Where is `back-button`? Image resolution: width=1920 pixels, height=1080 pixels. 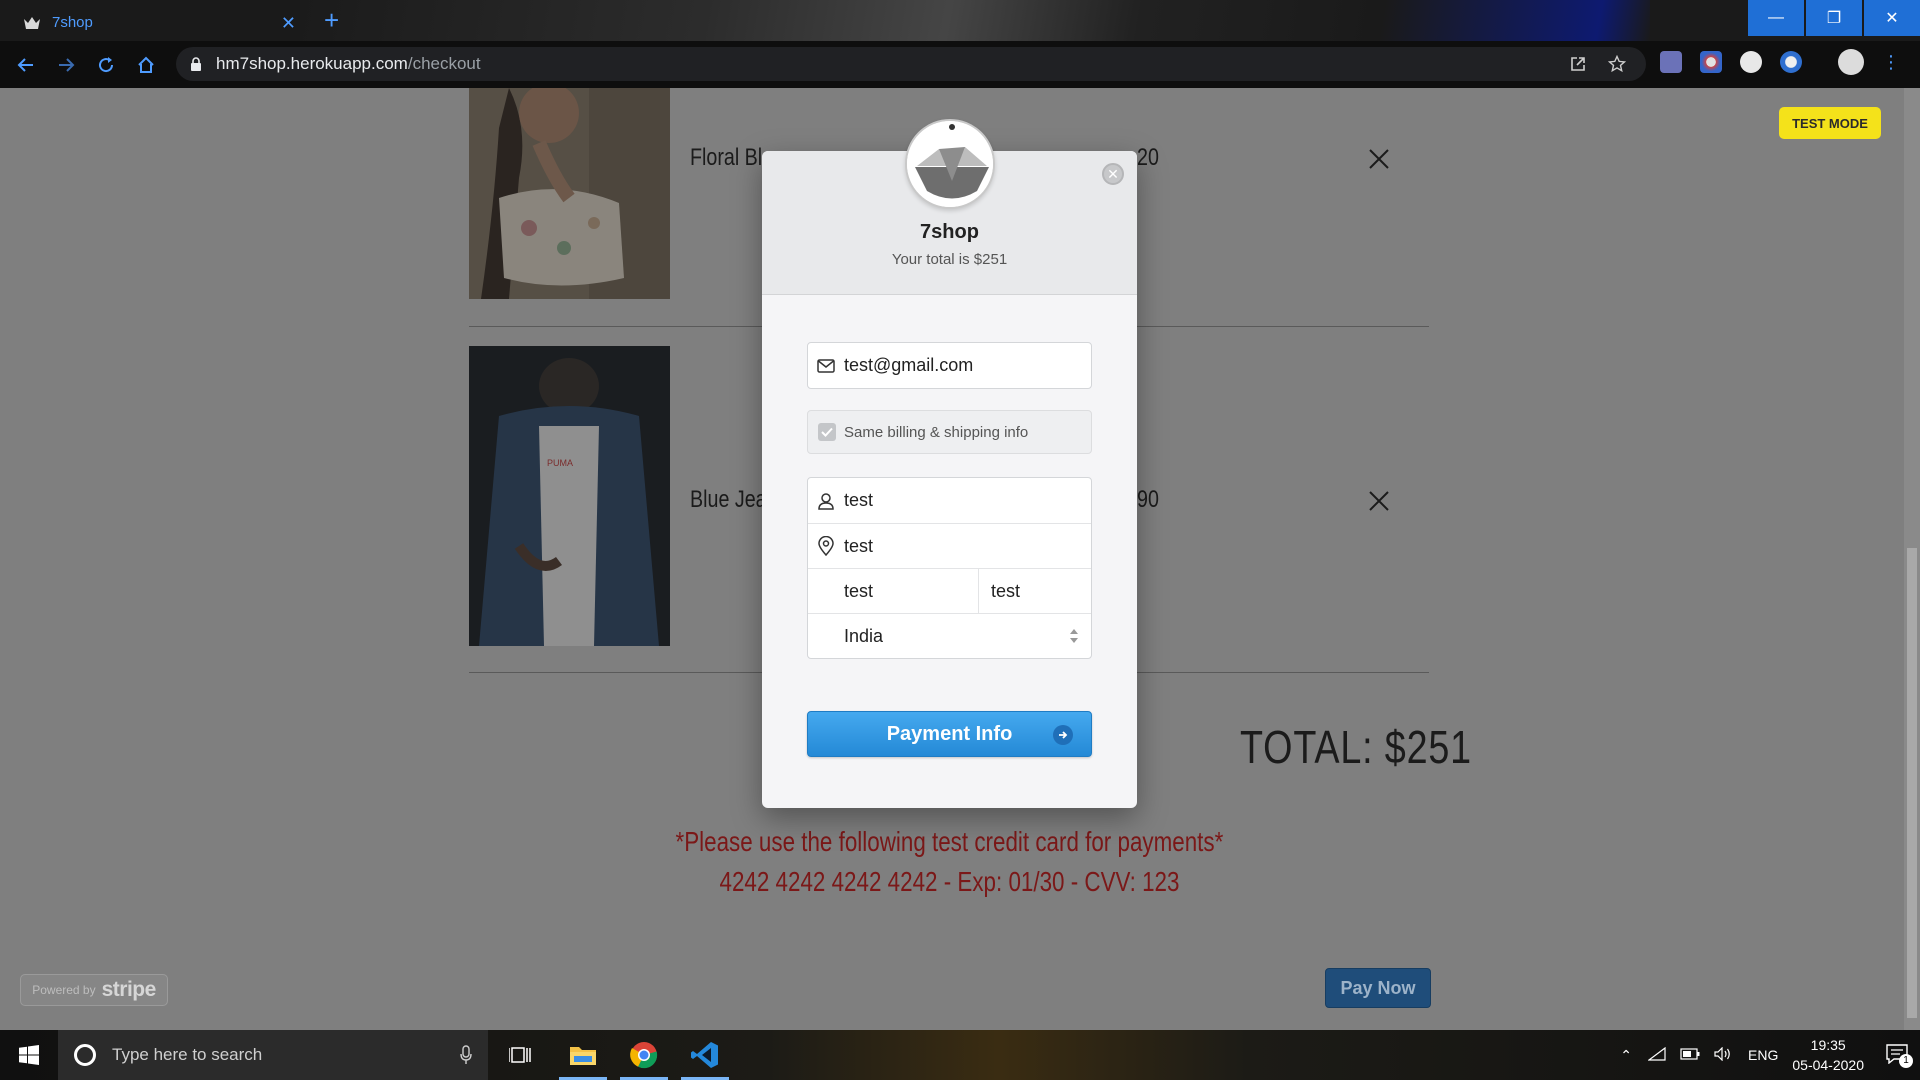 back-button is located at coordinates (26, 65).